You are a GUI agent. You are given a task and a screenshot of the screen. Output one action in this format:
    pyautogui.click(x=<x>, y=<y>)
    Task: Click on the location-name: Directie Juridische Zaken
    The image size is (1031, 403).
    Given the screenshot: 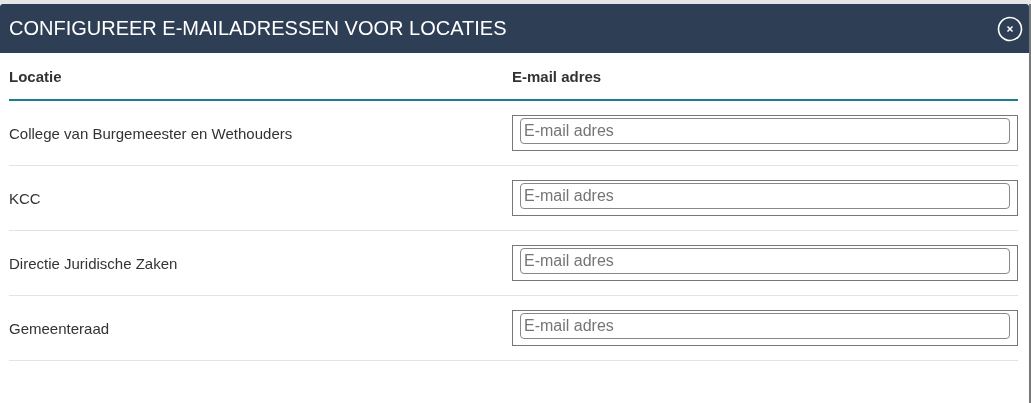 What is the action you would take?
    pyautogui.click(x=94, y=263)
    